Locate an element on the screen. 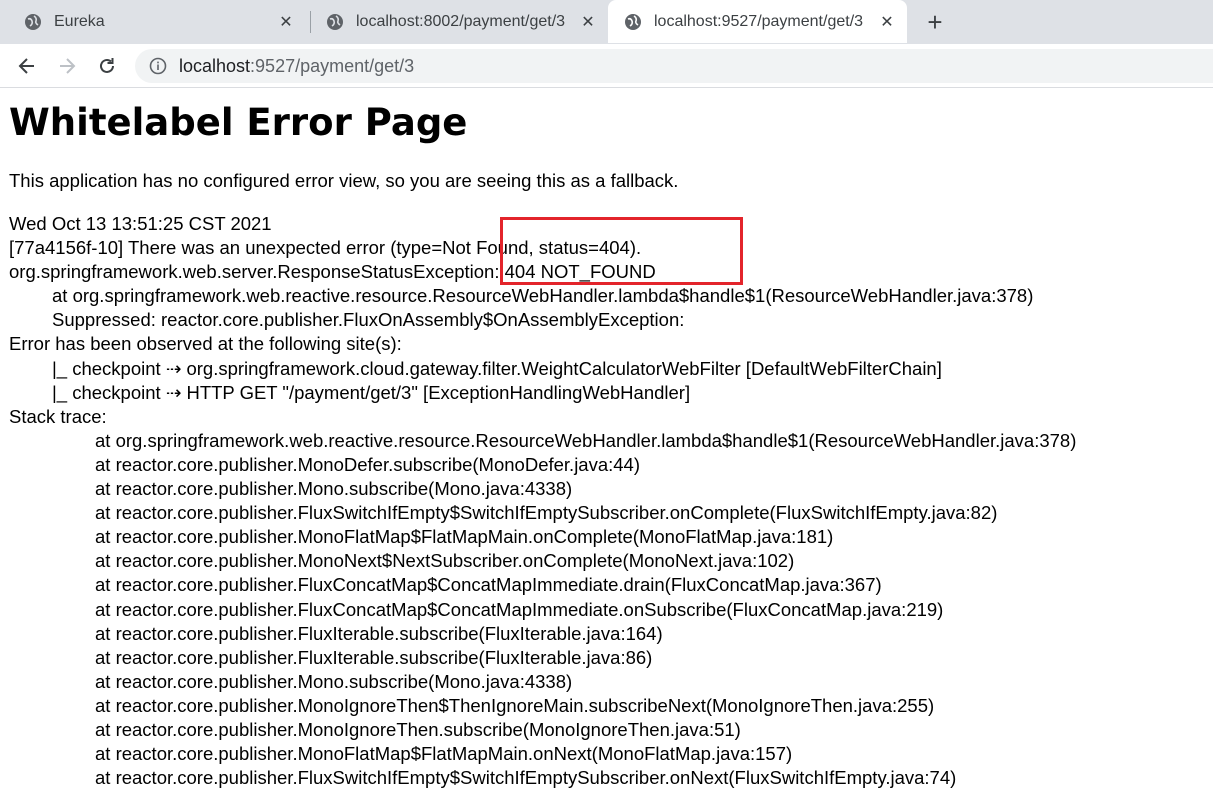 The height and width of the screenshot is (791, 1213). info-icon is located at coordinates (158, 66).